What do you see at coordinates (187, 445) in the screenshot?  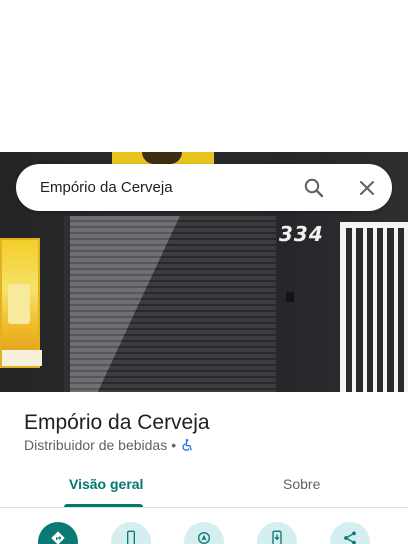 I see `wheelchair-accessible-icon` at bounding box center [187, 445].